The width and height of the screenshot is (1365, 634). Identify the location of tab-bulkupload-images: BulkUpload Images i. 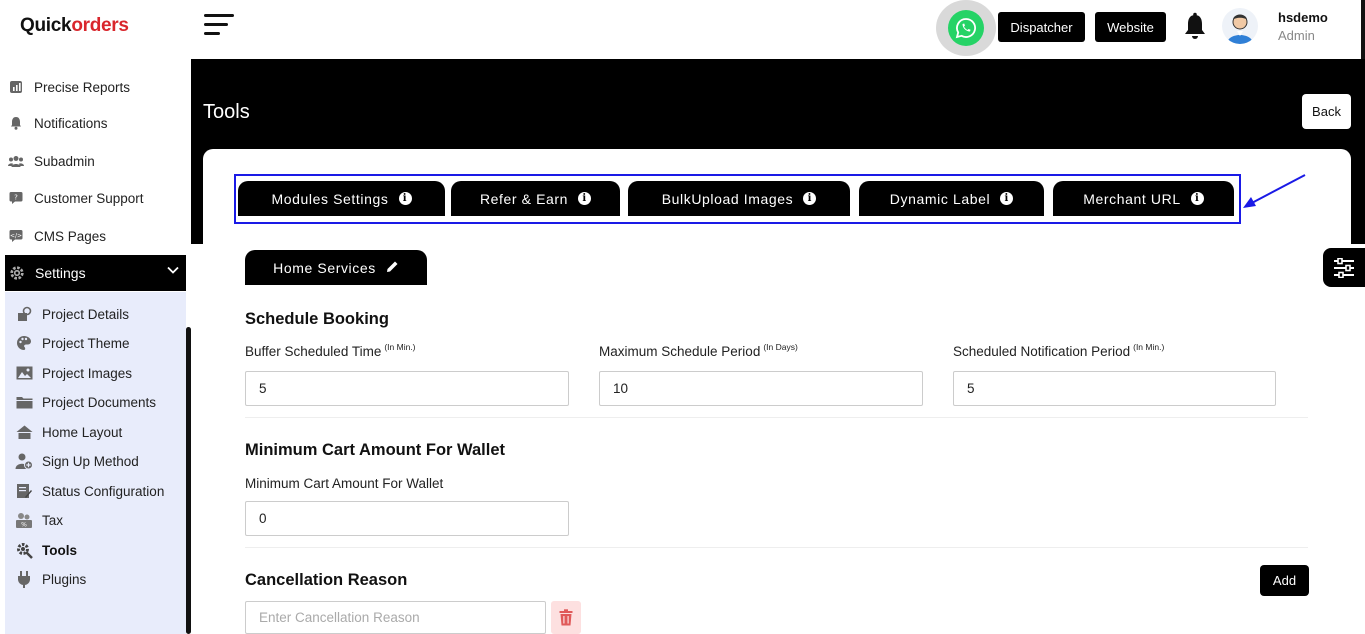
(739, 198).